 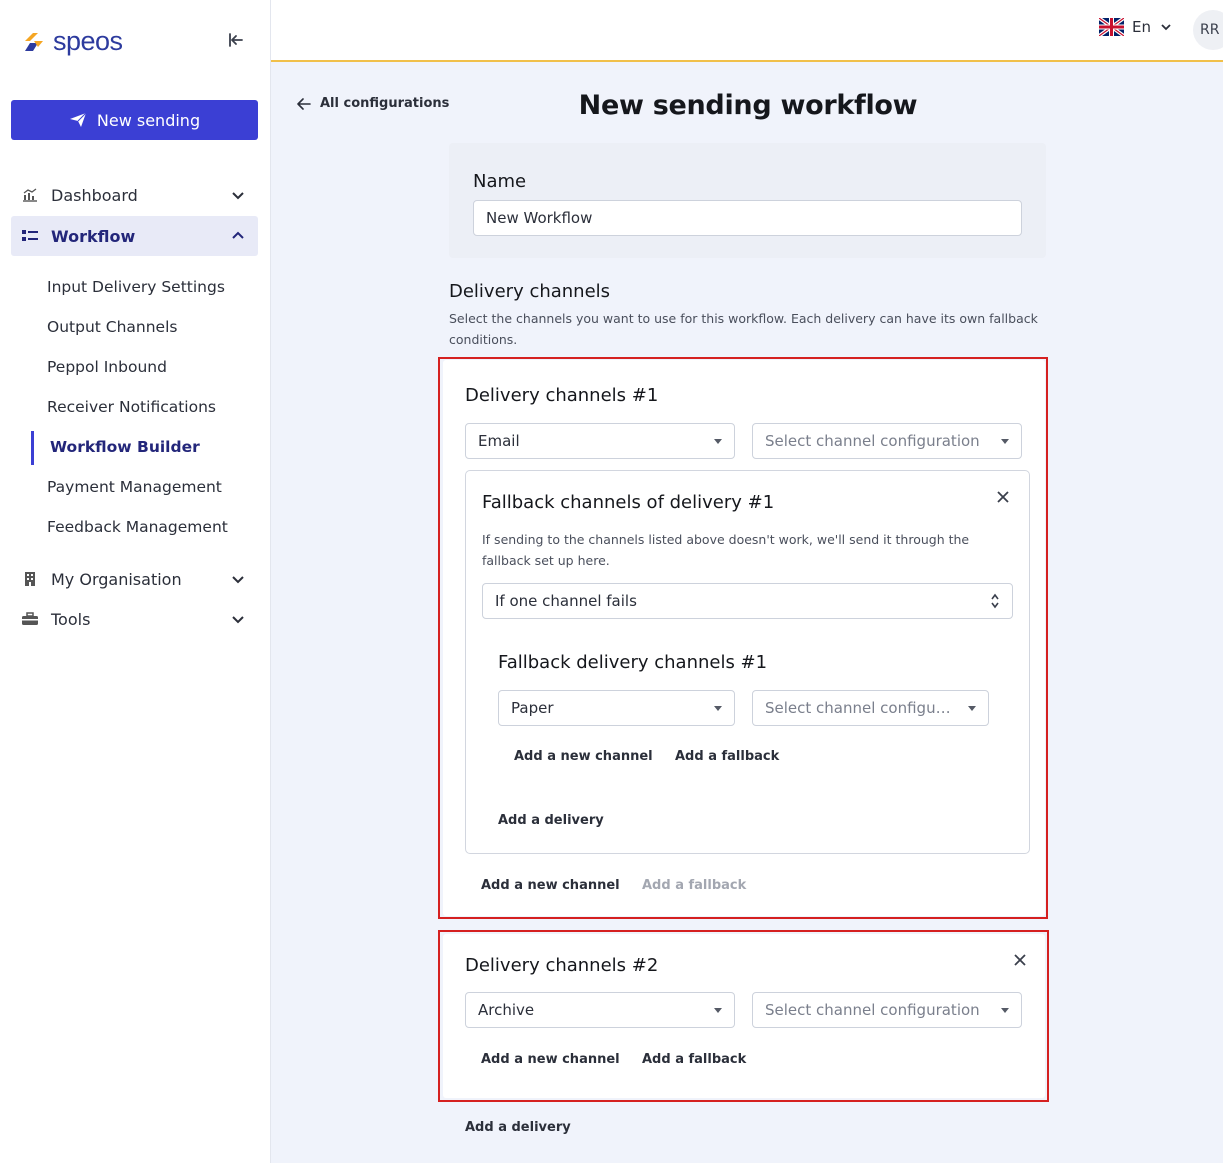 What do you see at coordinates (530, 291) in the screenshot?
I see `delivery-channels-heading: Delivery channels` at bounding box center [530, 291].